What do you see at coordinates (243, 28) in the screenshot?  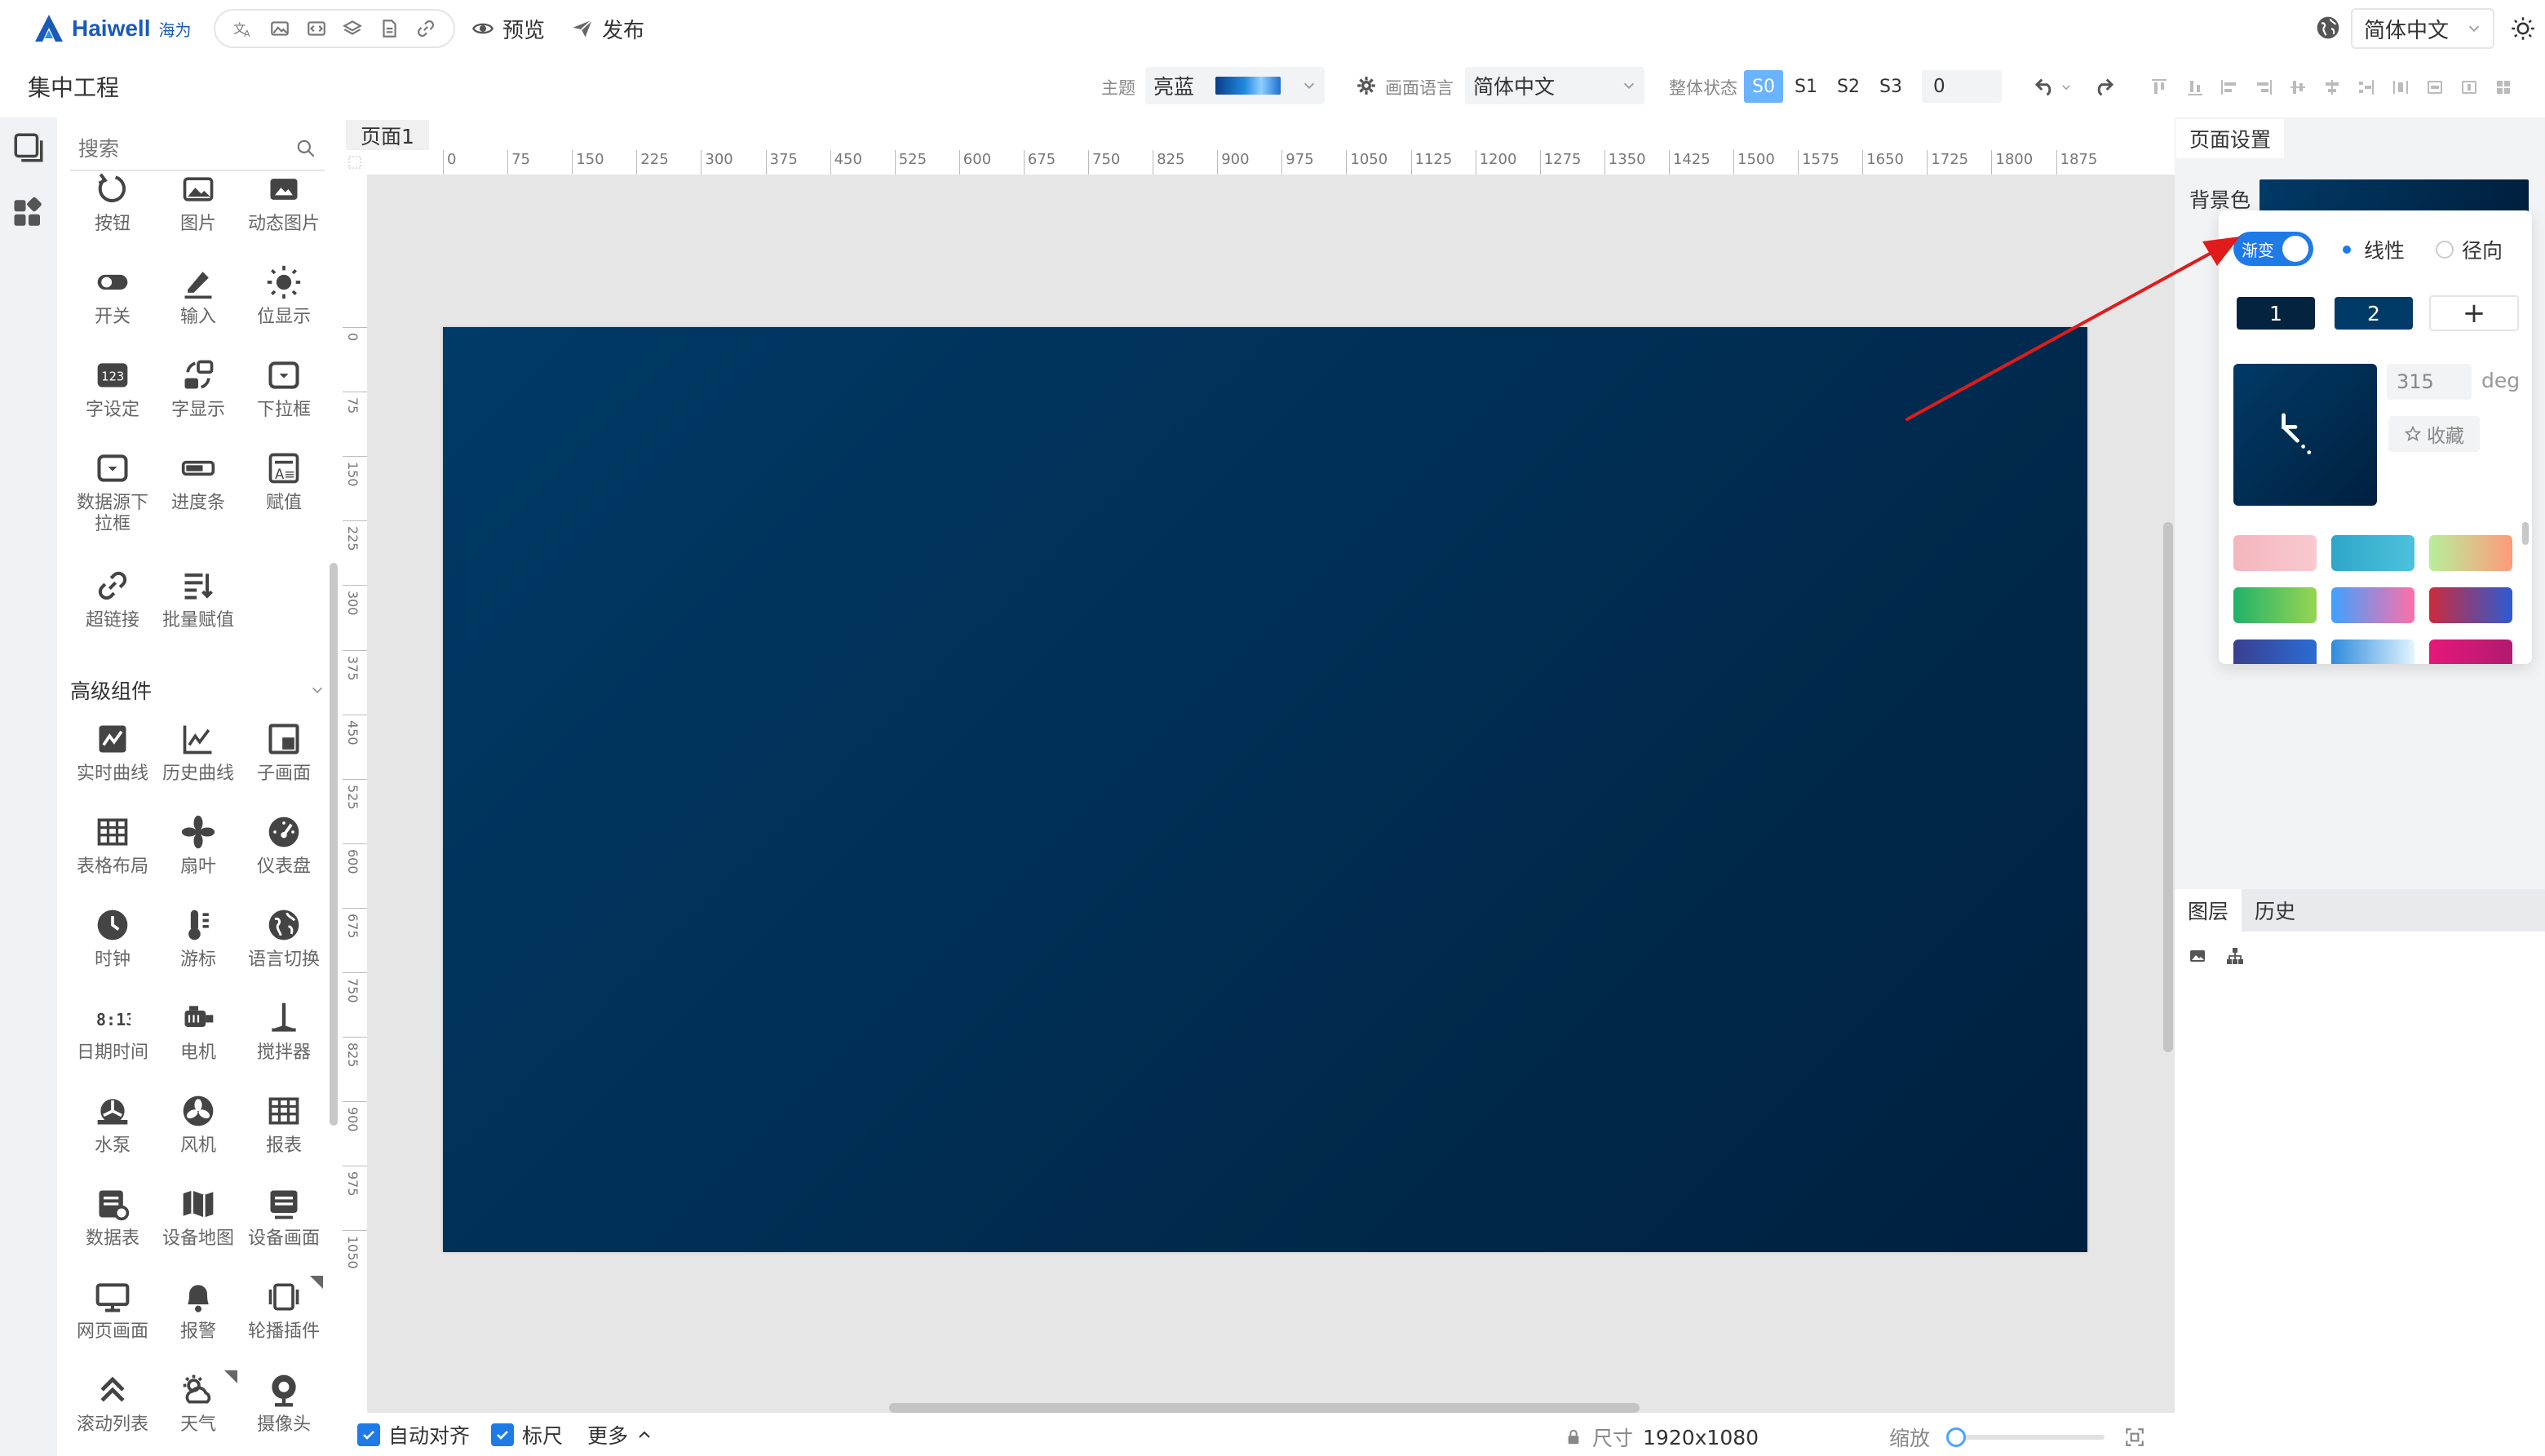 I see `translate-icon: 文A` at bounding box center [243, 28].